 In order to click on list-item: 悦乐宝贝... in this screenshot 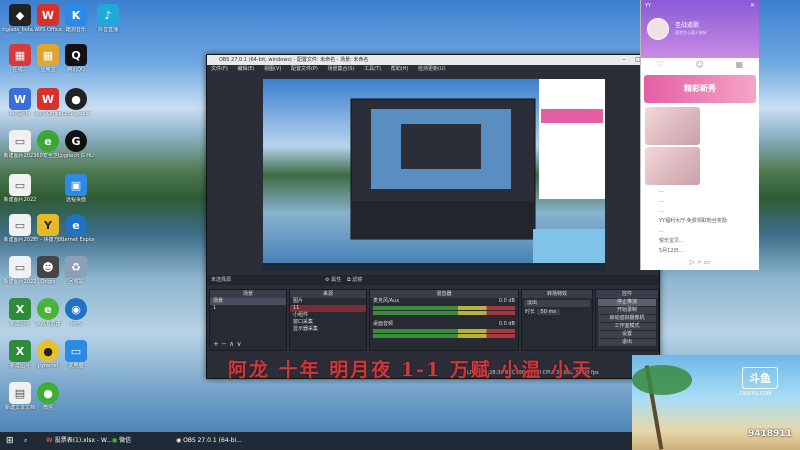, I will do `click(700, 241)`.